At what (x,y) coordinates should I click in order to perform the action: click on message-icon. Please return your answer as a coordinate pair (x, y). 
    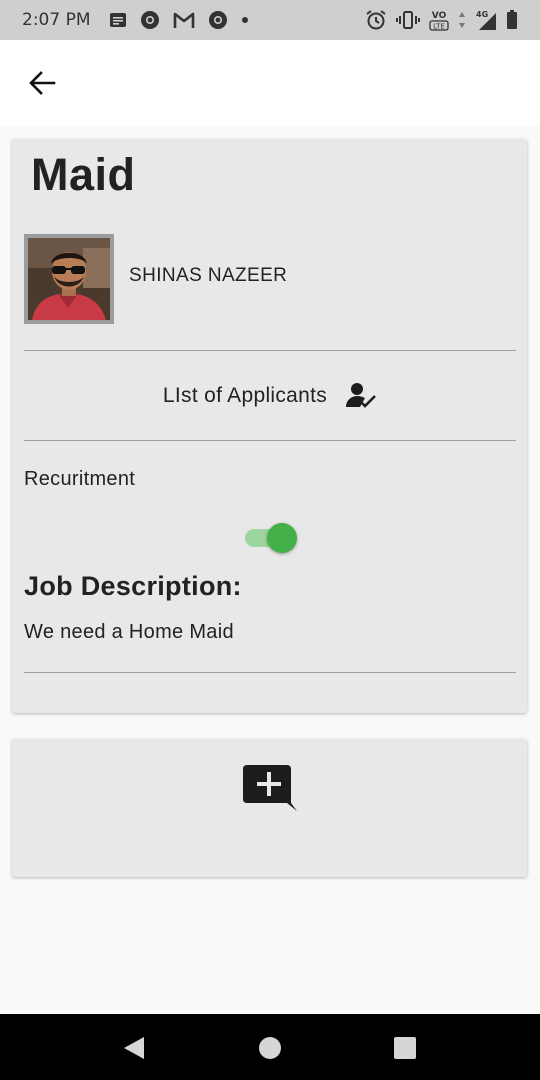
    Looking at the image, I should click on (118, 20).